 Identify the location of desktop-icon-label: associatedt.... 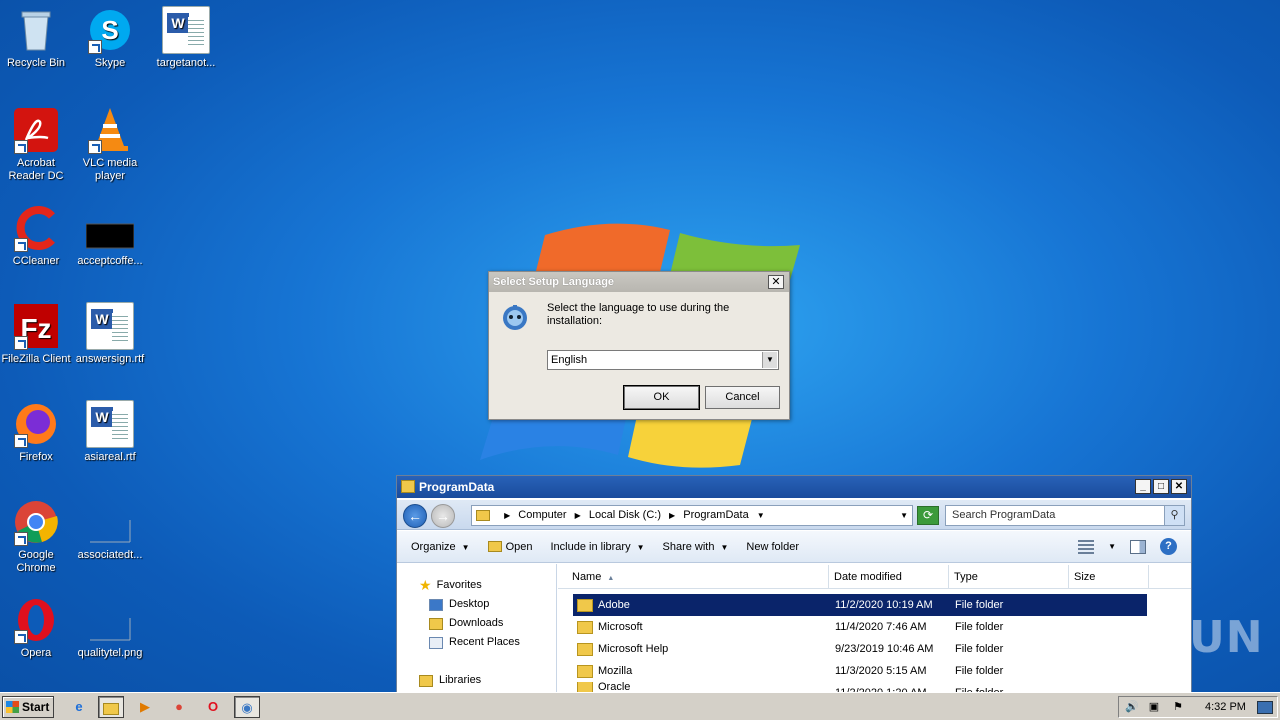
(110, 555).